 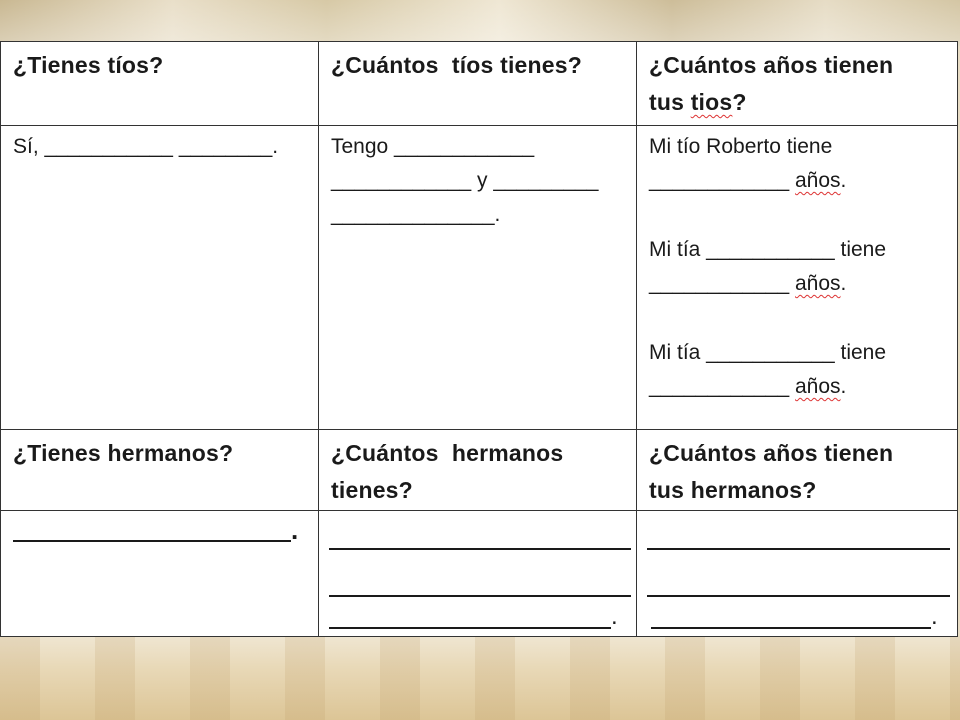 What do you see at coordinates (480, 678) in the screenshot?
I see `background-photo-bottom` at bounding box center [480, 678].